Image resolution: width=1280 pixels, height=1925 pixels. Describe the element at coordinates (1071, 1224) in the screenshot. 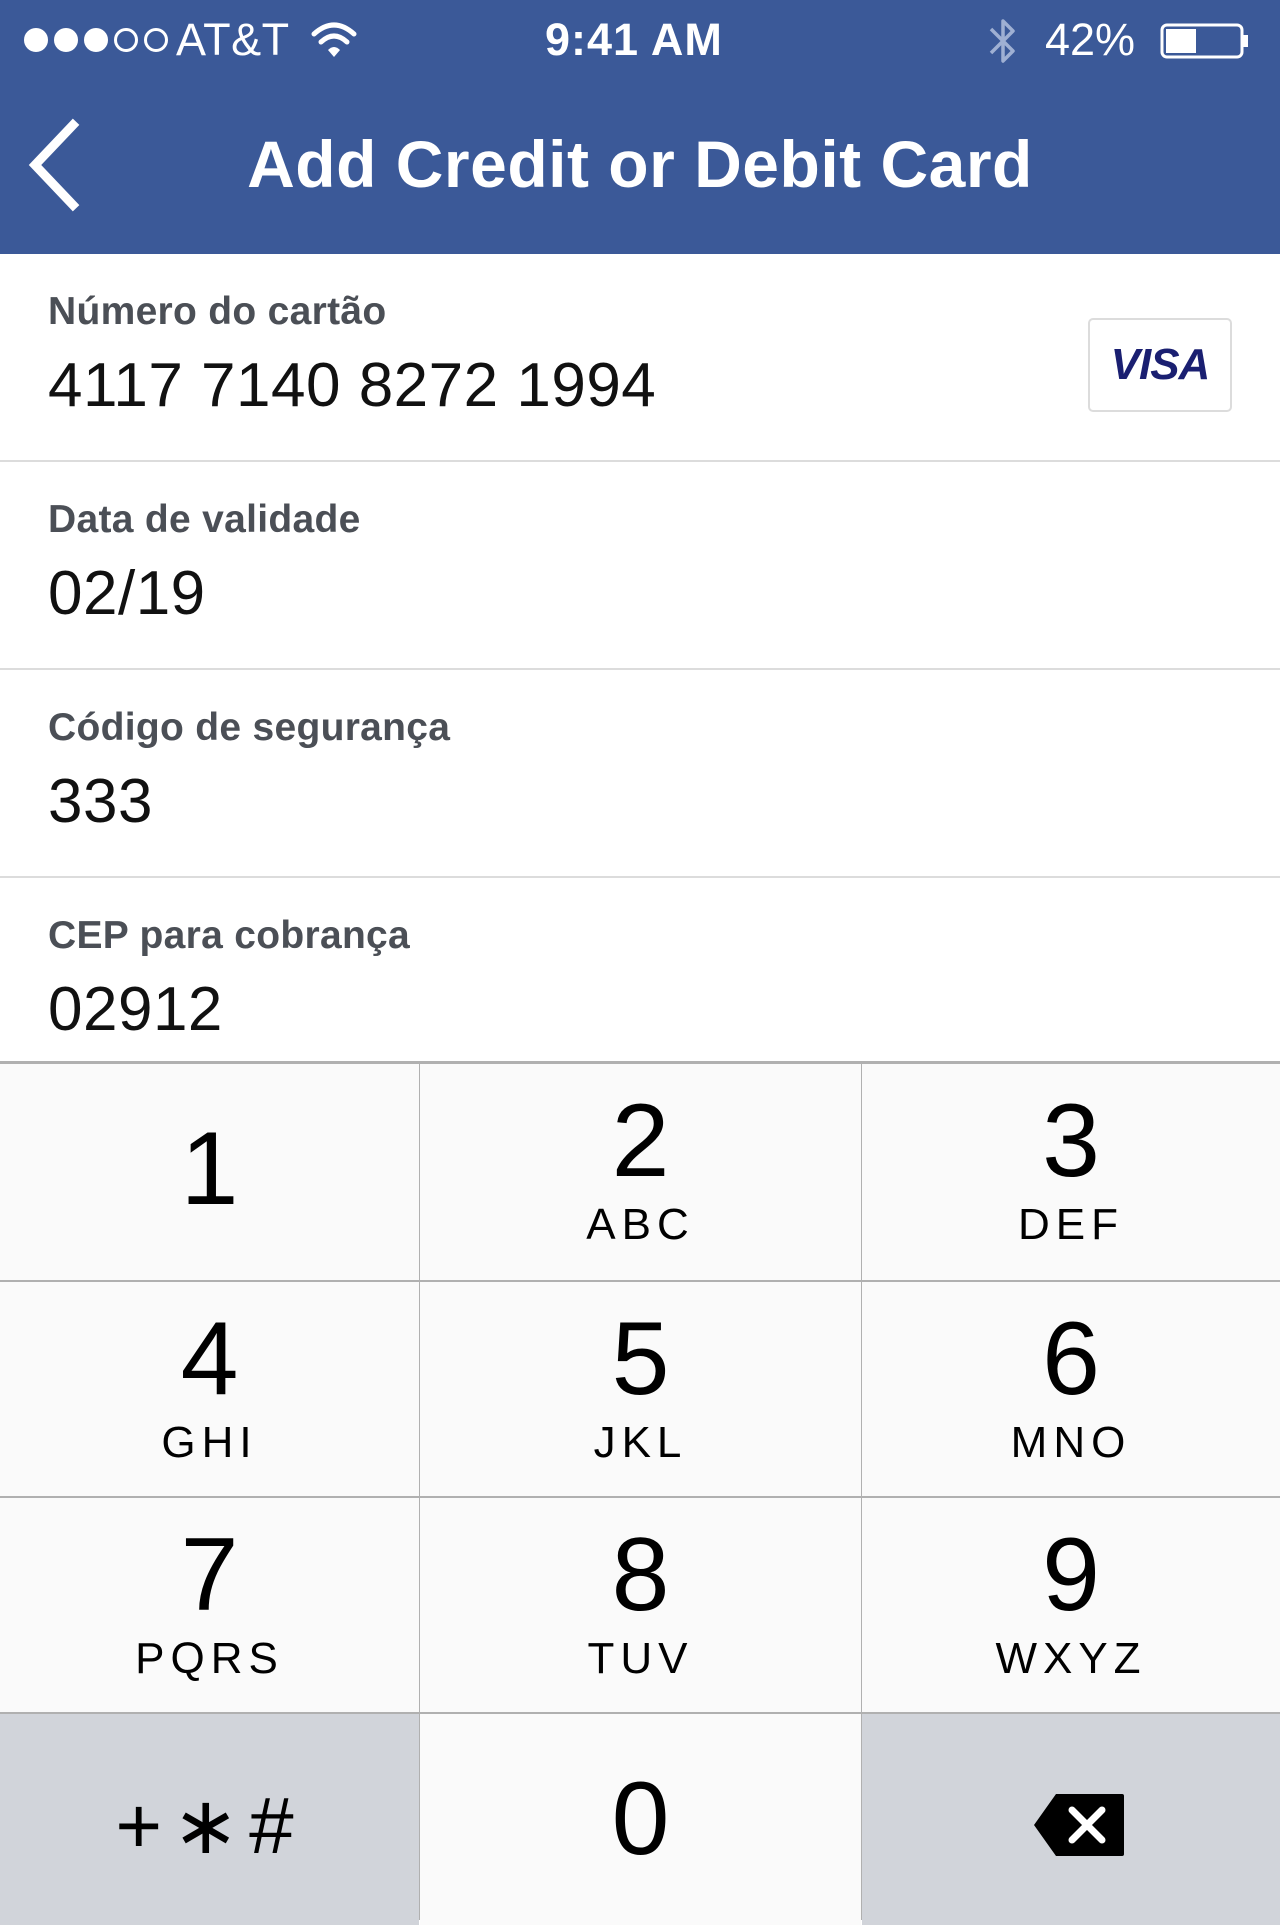

I see `key-letters: DEF` at that location.